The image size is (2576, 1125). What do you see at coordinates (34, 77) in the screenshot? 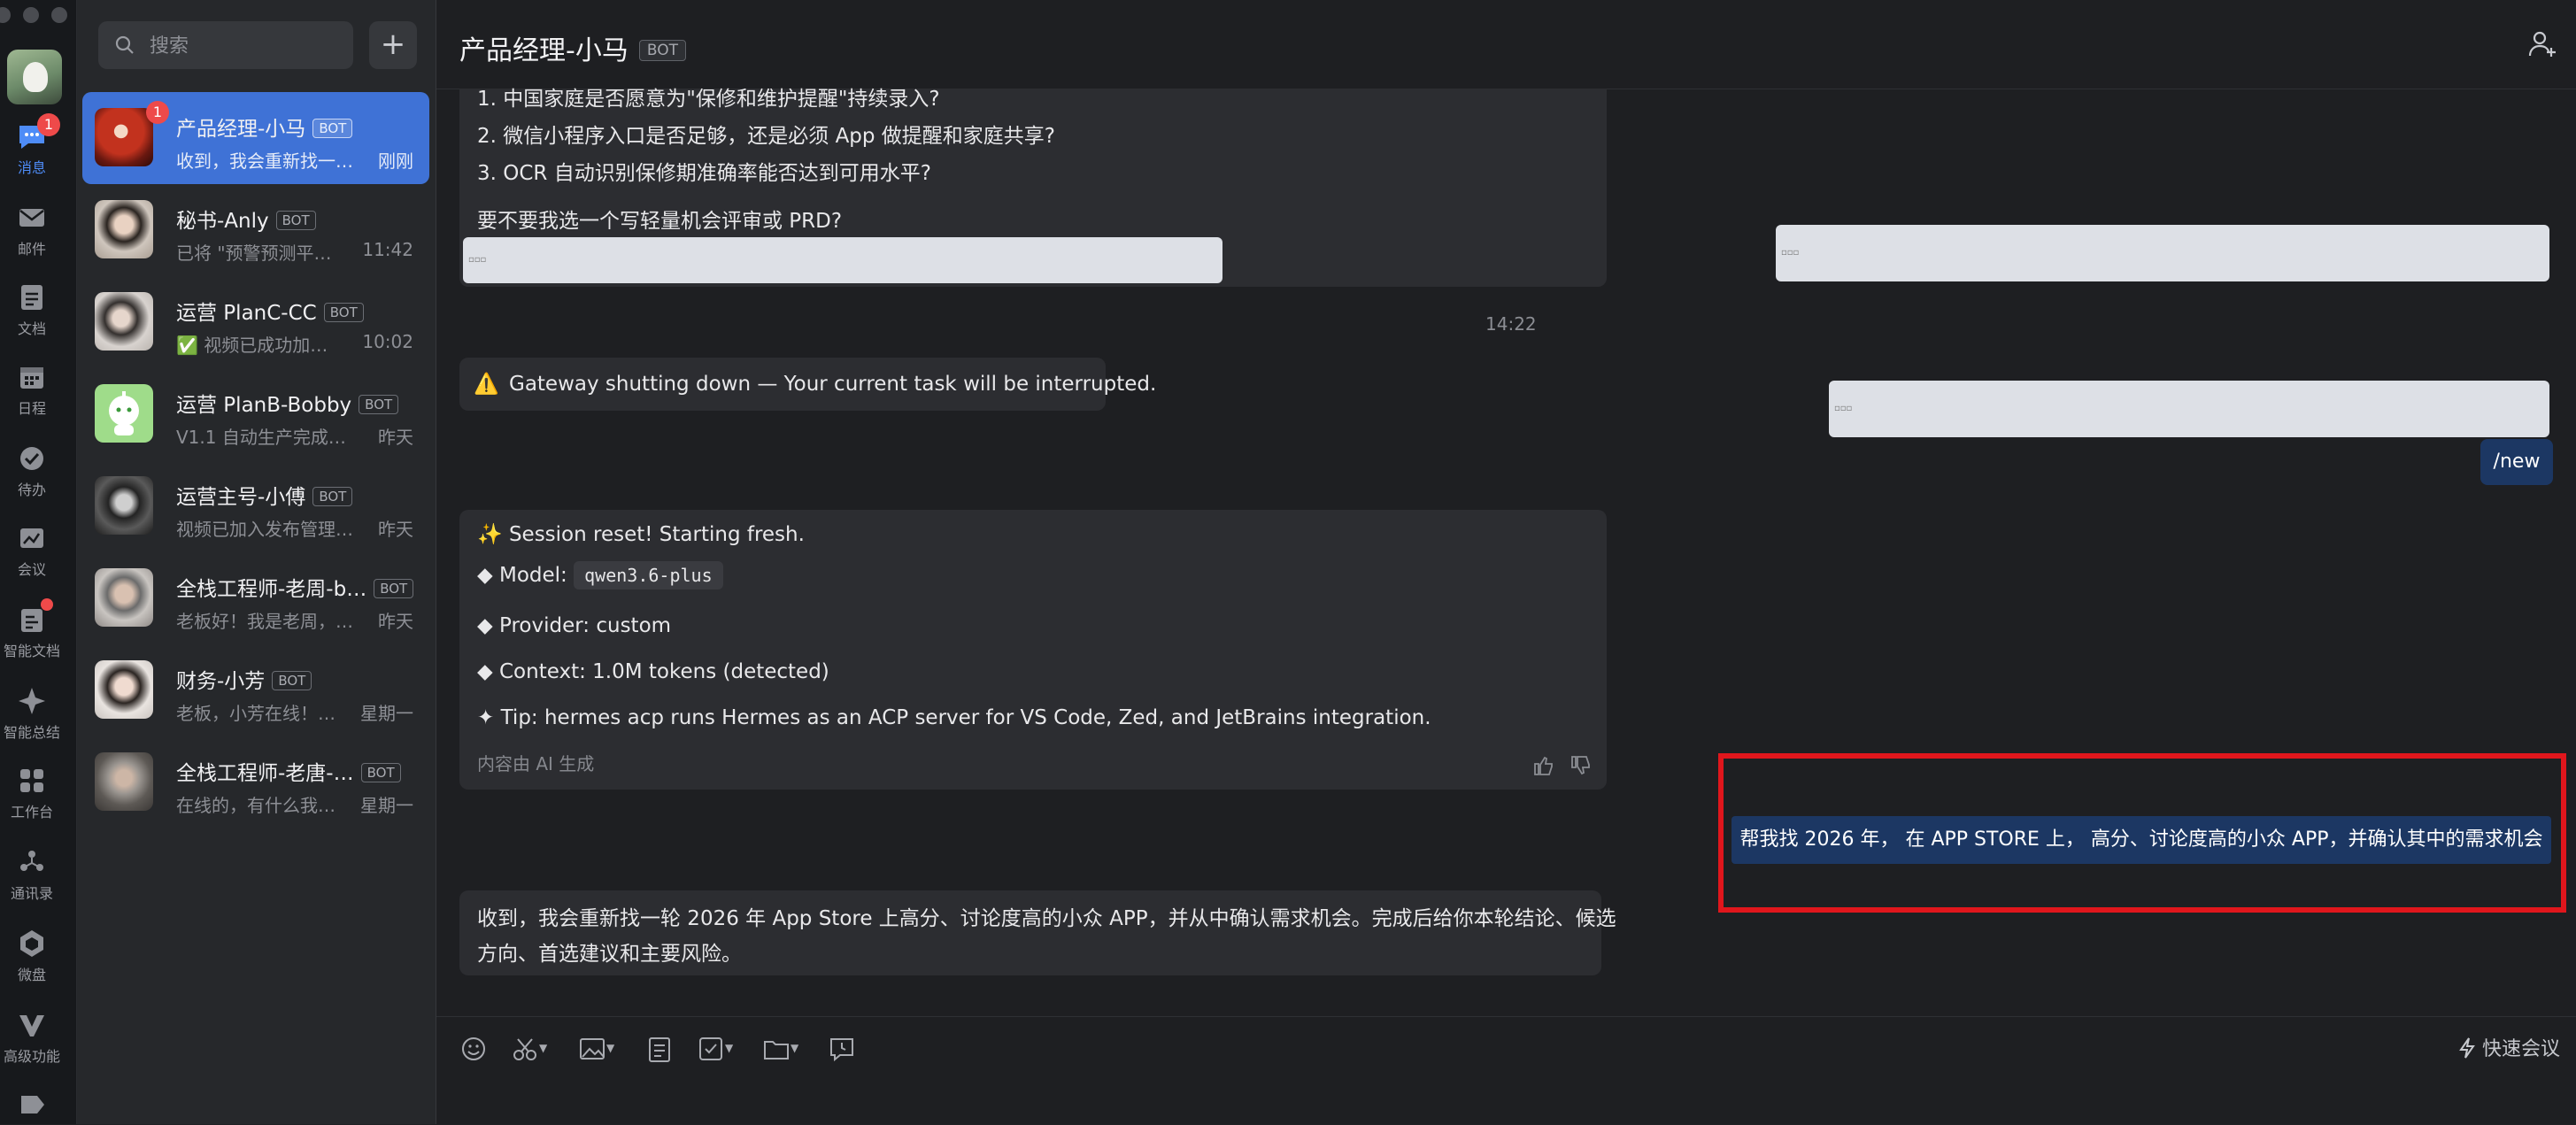
I see `my-avatar` at bounding box center [34, 77].